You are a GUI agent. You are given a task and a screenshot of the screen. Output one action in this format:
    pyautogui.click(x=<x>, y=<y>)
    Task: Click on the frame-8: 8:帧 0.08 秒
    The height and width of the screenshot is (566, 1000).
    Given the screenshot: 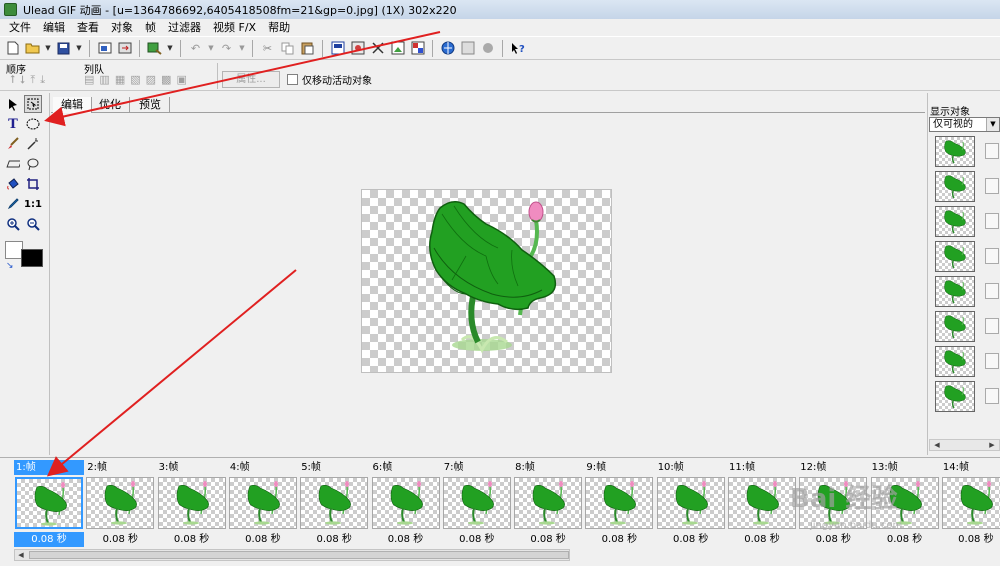 What is the action you would take?
    pyautogui.click(x=548, y=504)
    